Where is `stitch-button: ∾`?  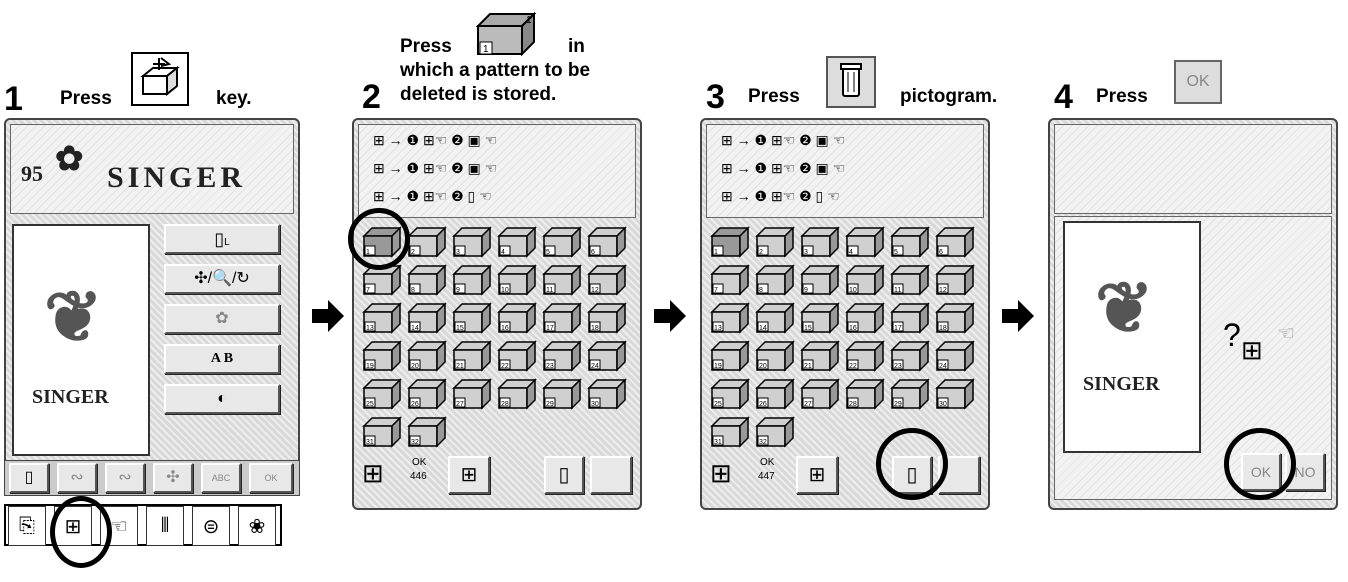
stitch-button: ∾ is located at coordinates (77, 478).